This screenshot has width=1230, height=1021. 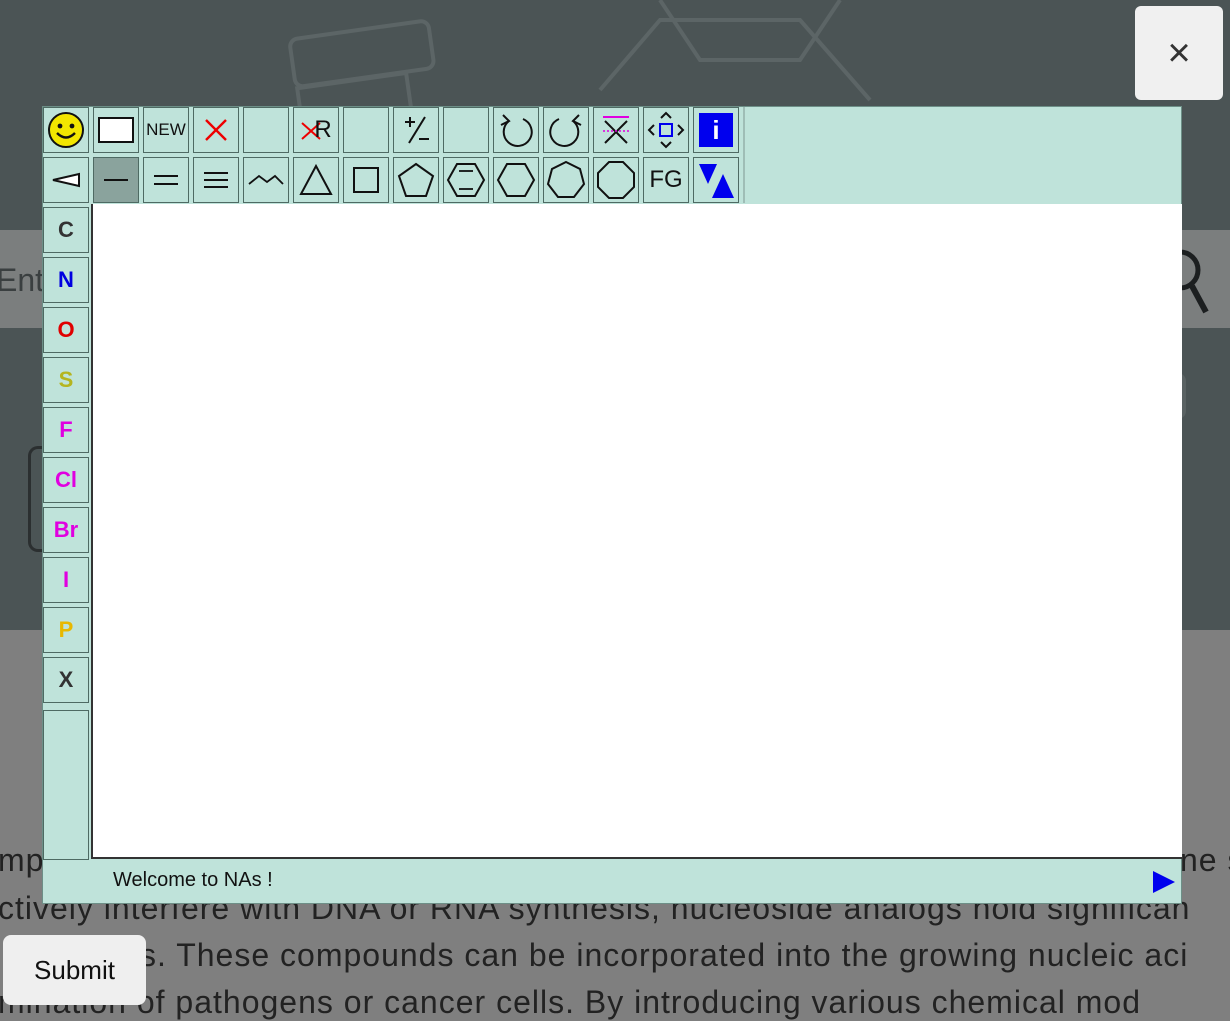 What do you see at coordinates (716, 180) in the screenshot?
I see `template-icon` at bounding box center [716, 180].